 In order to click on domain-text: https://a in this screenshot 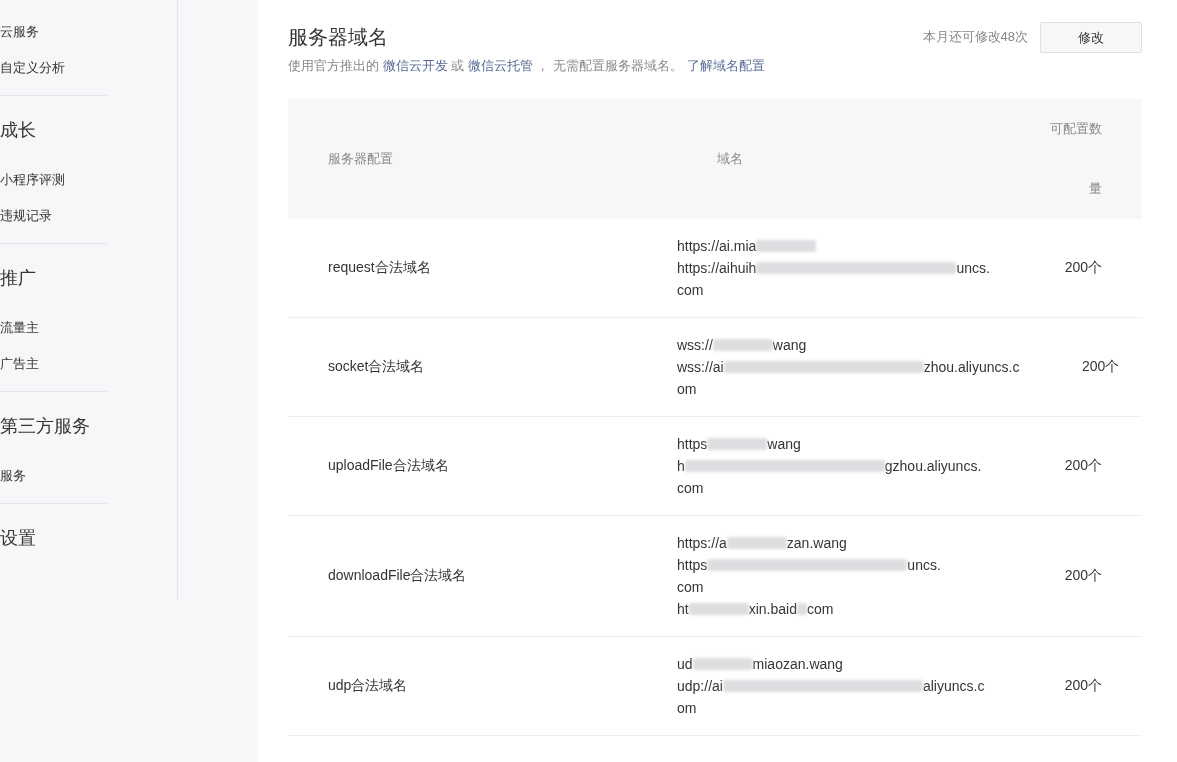, I will do `click(702, 543)`.